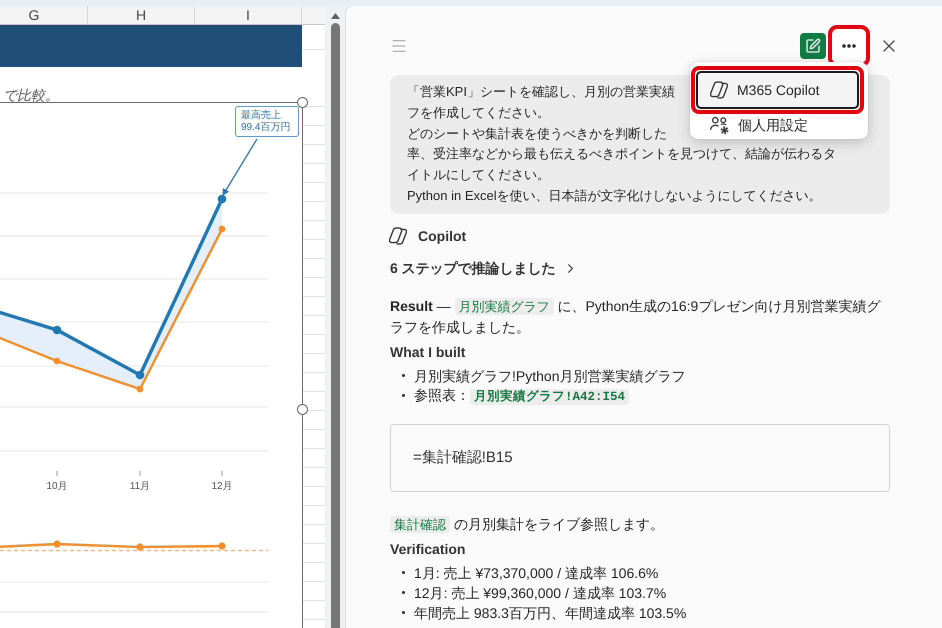 This screenshot has height=628, width=942. I want to click on message-text: 「営業KPI」シートを確認し、月別の営業実績, so click(541, 92).